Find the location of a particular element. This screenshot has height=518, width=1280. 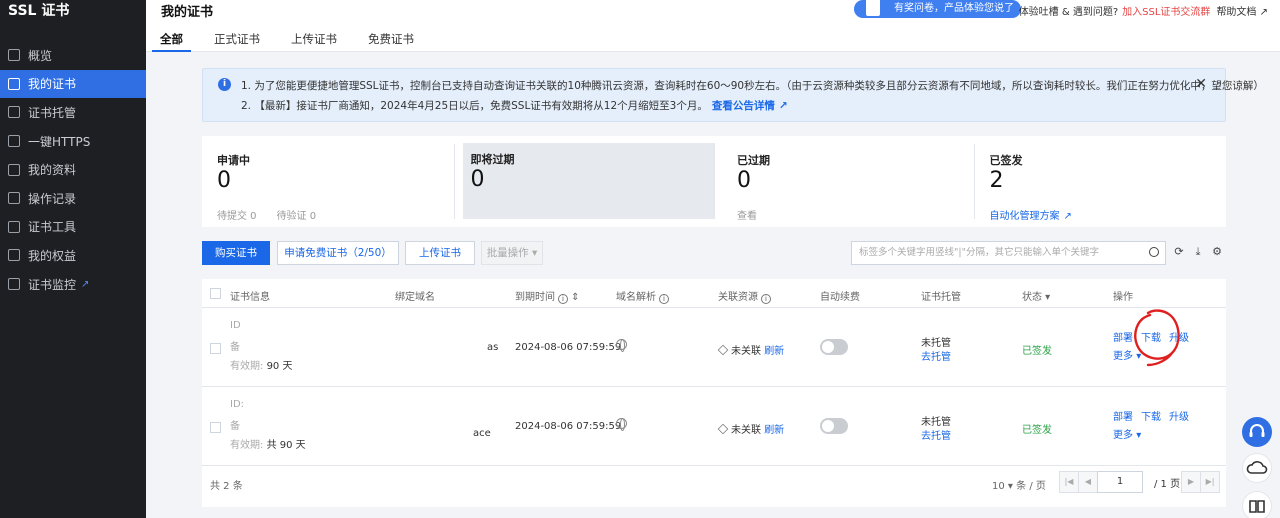

cloud-button is located at coordinates (1257, 468).